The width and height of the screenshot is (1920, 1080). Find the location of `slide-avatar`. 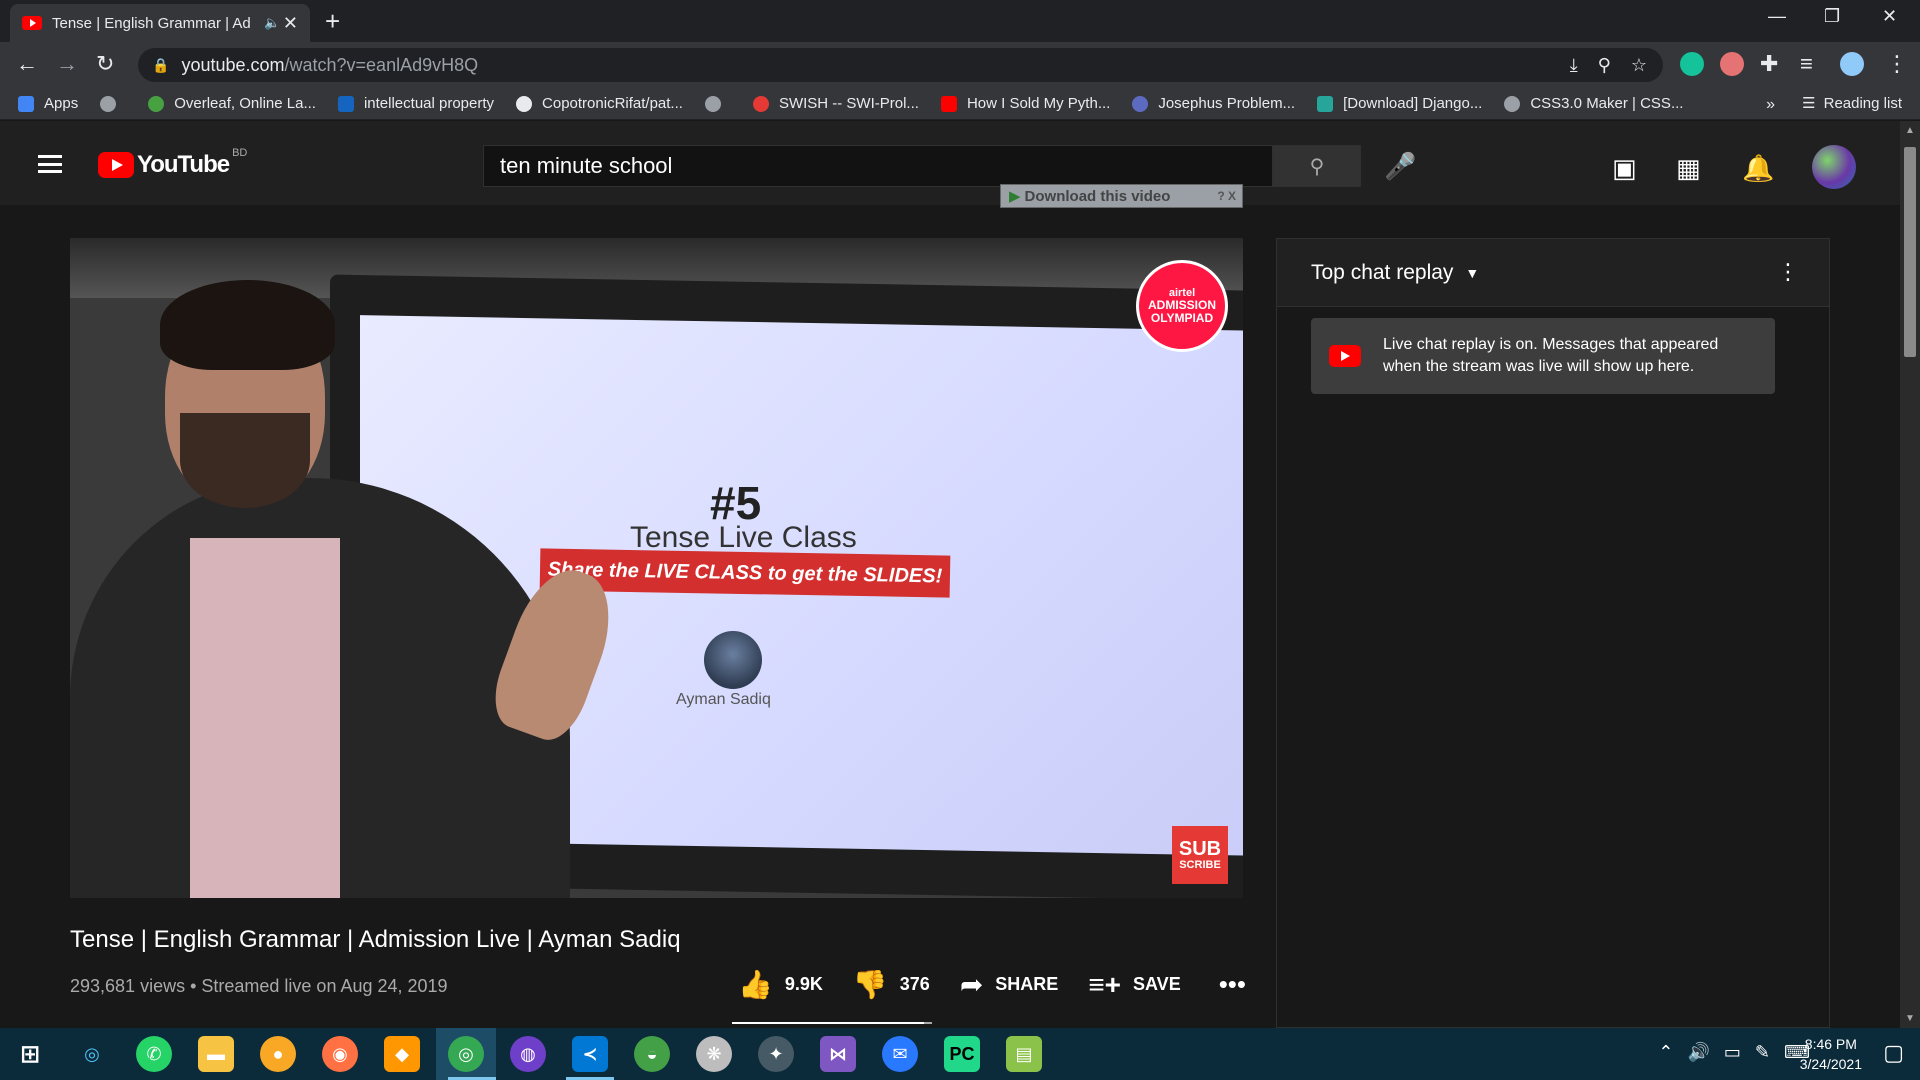

slide-avatar is located at coordinates (733, 660).